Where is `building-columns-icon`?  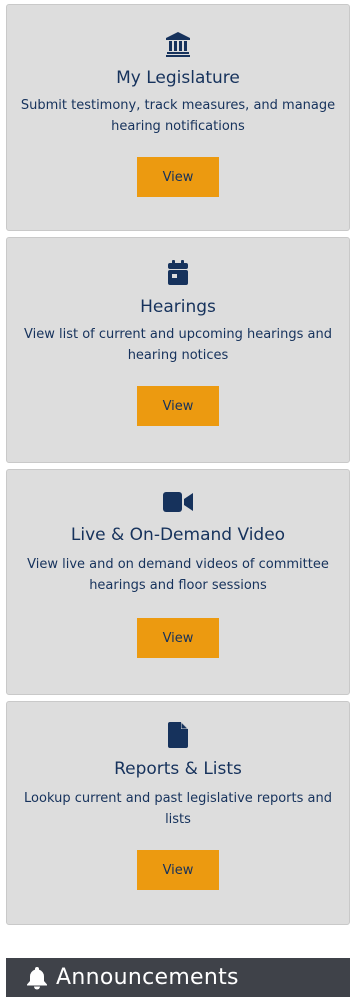
building-columns-icon is located at coordinates (178, 44).